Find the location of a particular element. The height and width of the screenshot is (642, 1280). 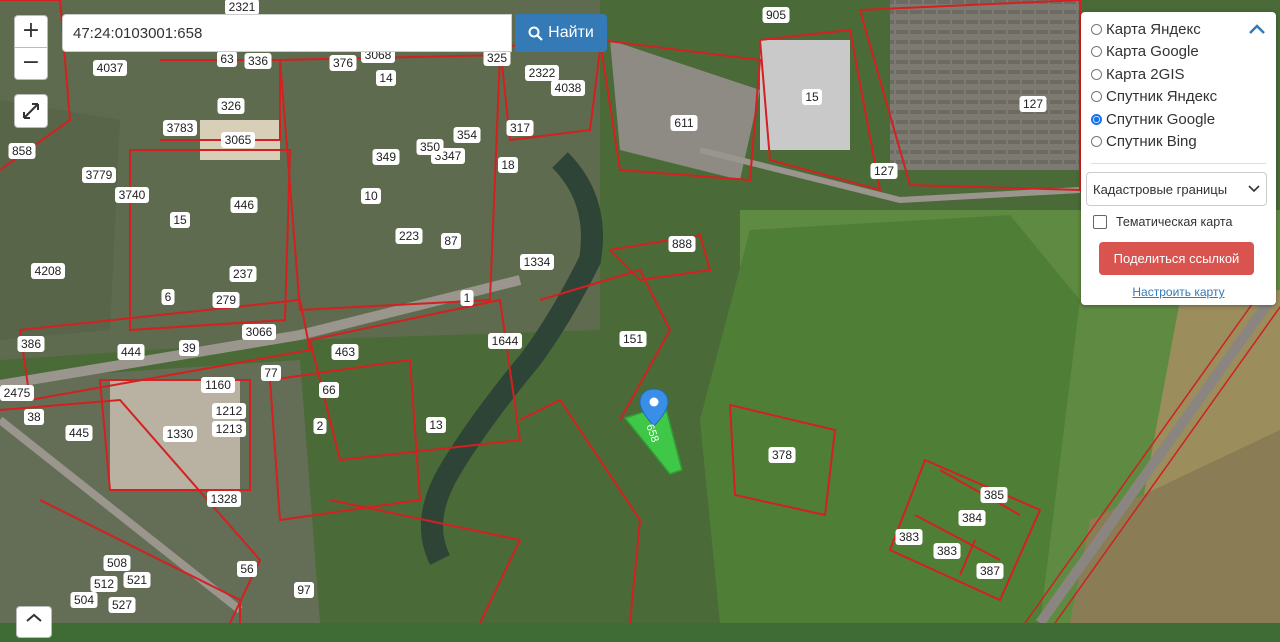

svg-text: 336 is located at coordinates (258, 61).